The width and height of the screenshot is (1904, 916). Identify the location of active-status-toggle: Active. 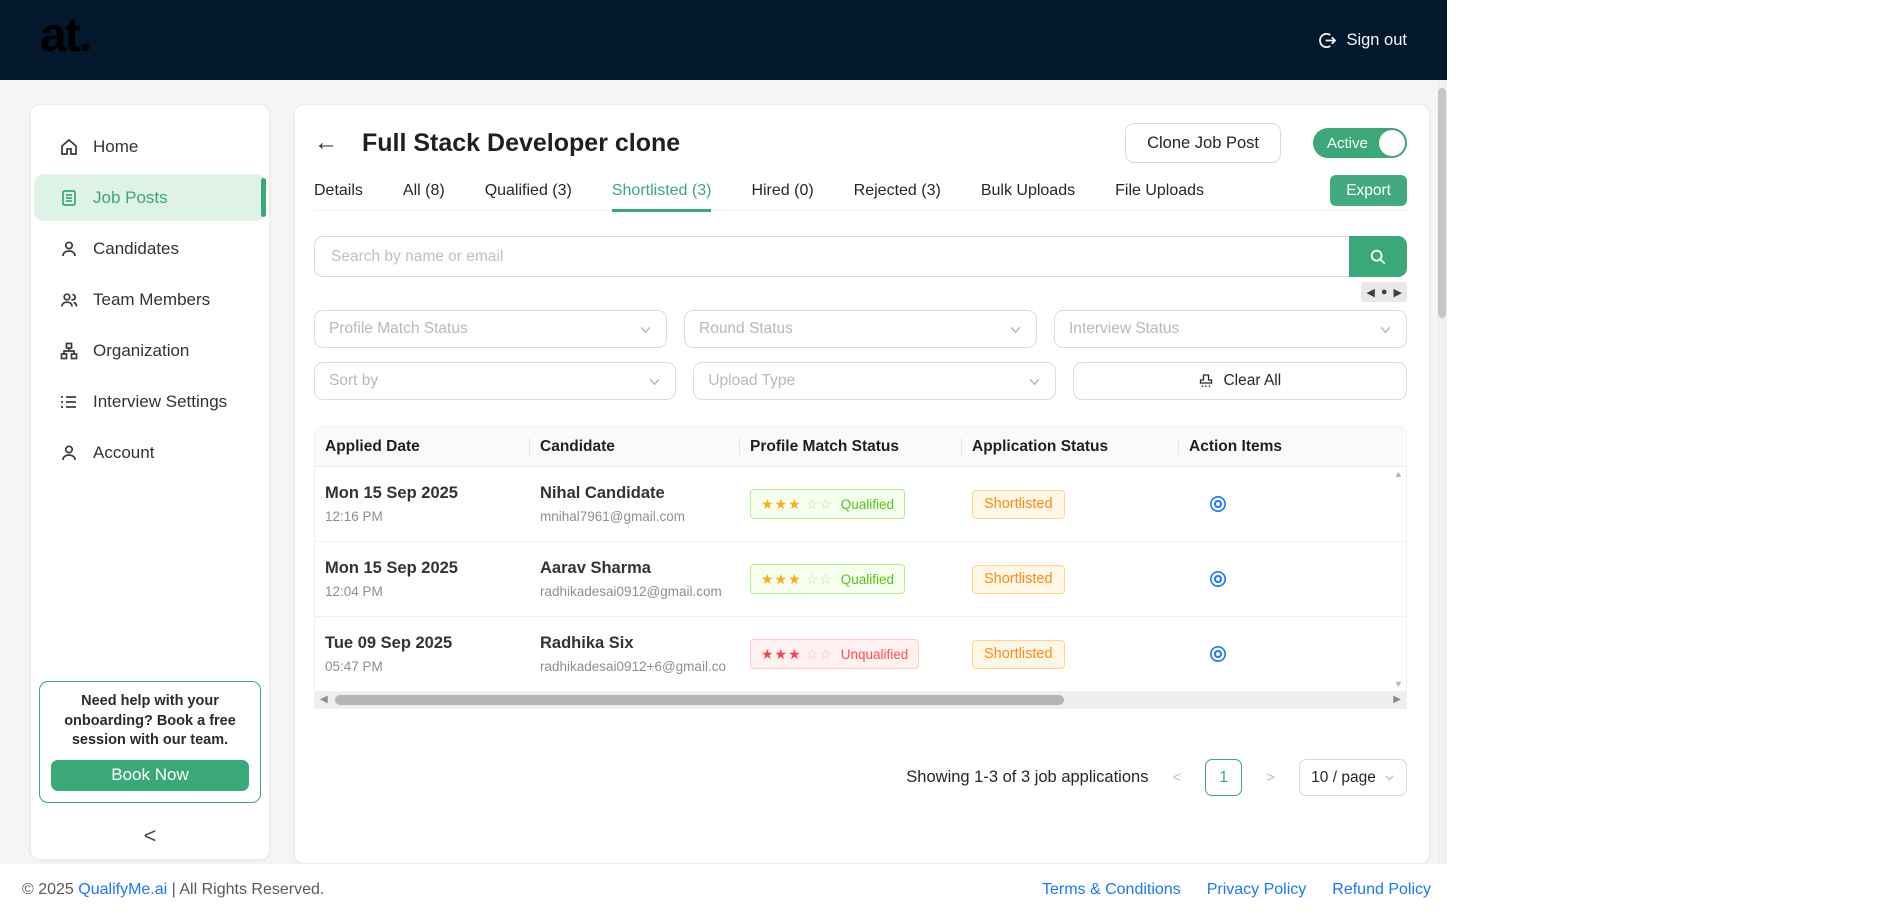
(1360, 143).